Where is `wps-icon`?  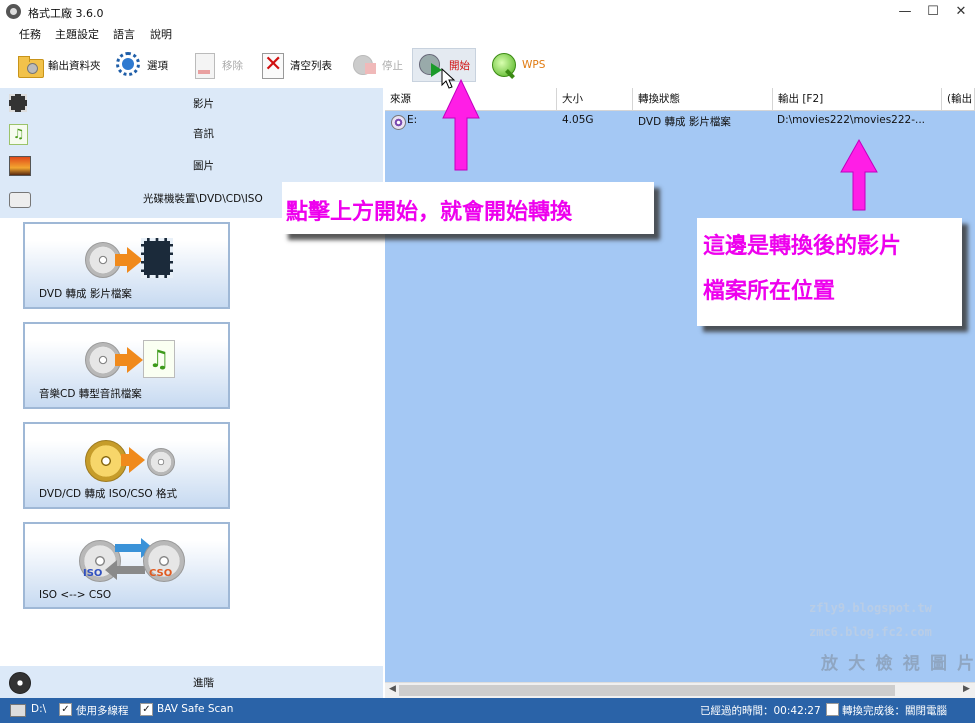
wps-icon is located at coordinates (504, 65).